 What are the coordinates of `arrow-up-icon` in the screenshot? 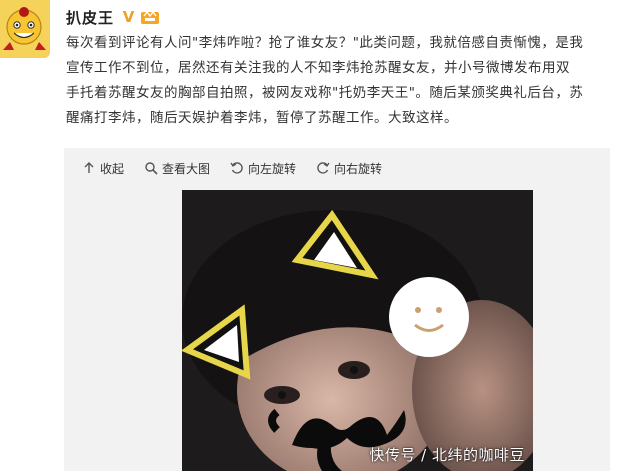 It's located at (89, 168).